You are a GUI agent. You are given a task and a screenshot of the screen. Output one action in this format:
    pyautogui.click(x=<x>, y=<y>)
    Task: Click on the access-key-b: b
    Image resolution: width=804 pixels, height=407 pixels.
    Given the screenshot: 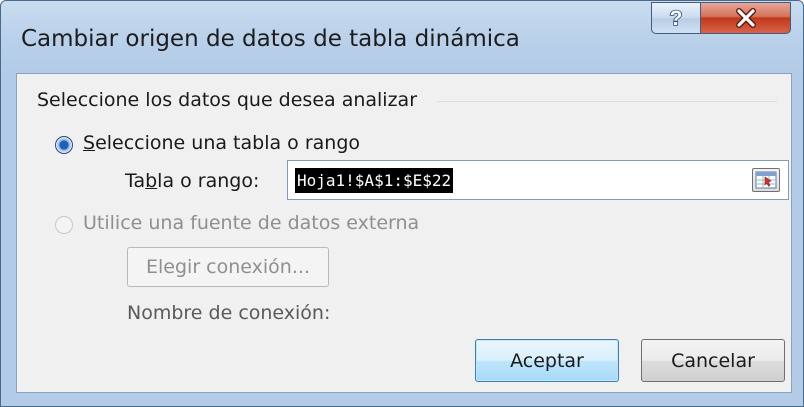 What is the action you would take?
    pyautogui.click(x=151, y=181)
    